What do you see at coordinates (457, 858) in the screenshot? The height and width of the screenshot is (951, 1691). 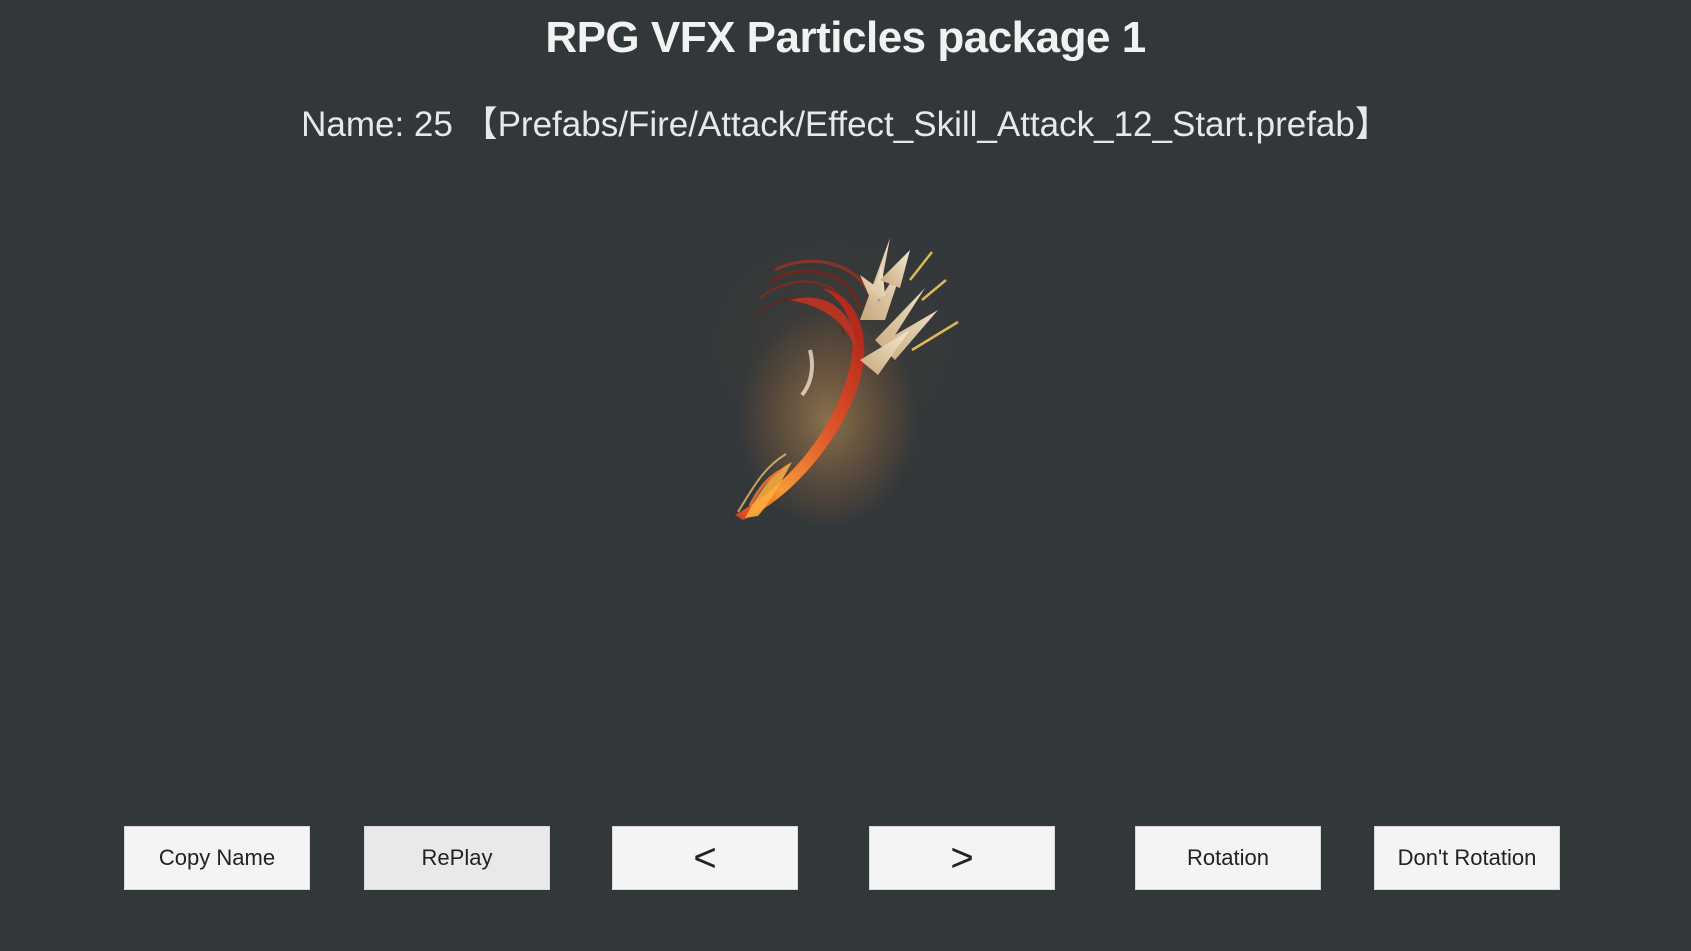 I see `replay-button: RePlay` at bounding box center [457, 858].